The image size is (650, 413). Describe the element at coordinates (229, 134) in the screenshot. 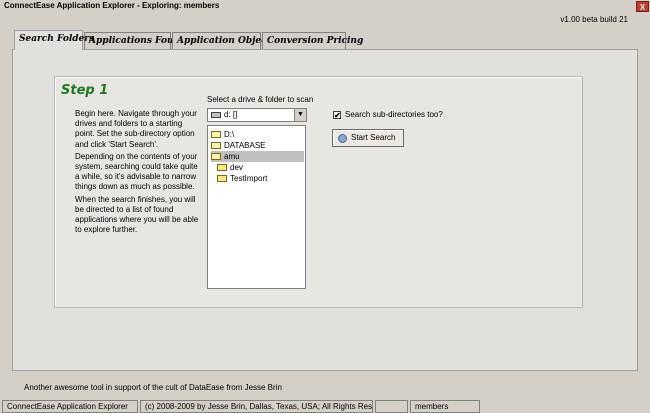

I see `folder-label: D:\` at that location.